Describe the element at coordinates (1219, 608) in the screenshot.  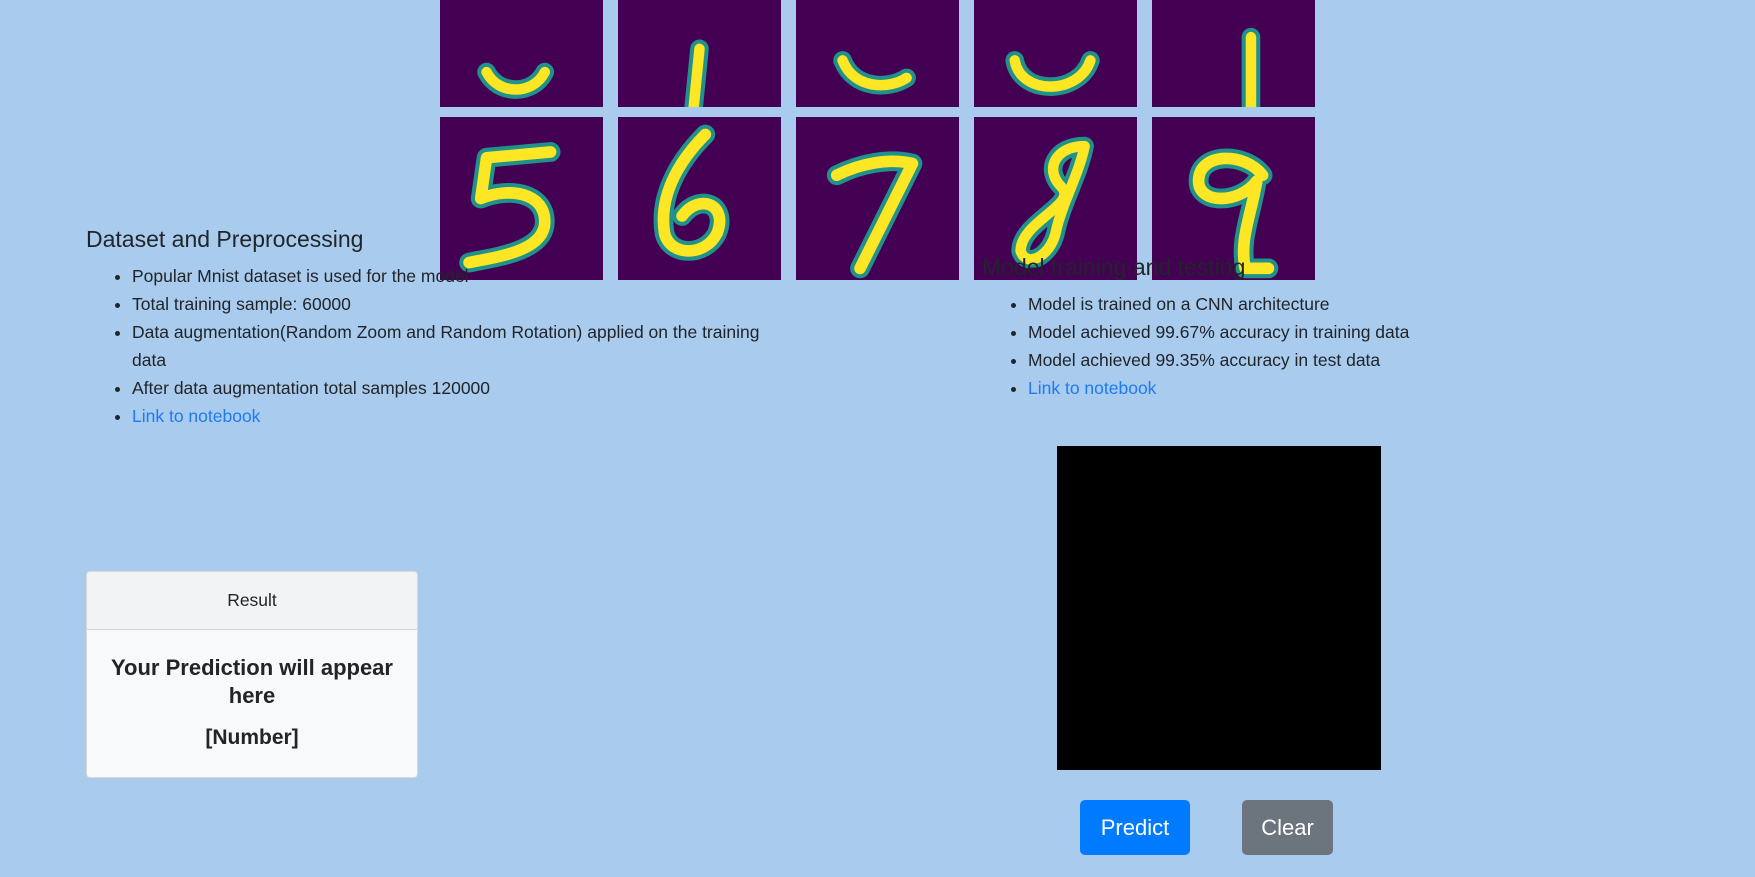
I see `drawing-canvas` at that location.